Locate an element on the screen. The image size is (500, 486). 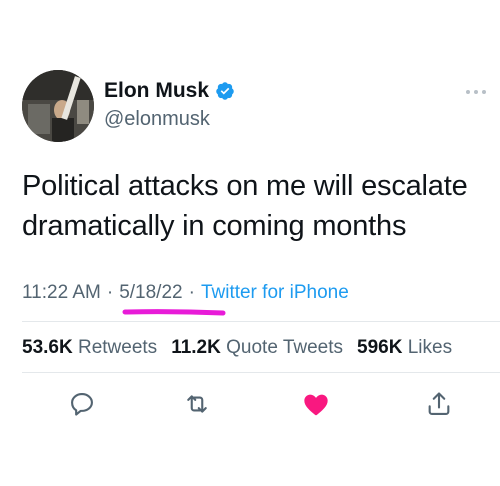
tweet-date: 5/18/22 is located at coordinates (150, 292).